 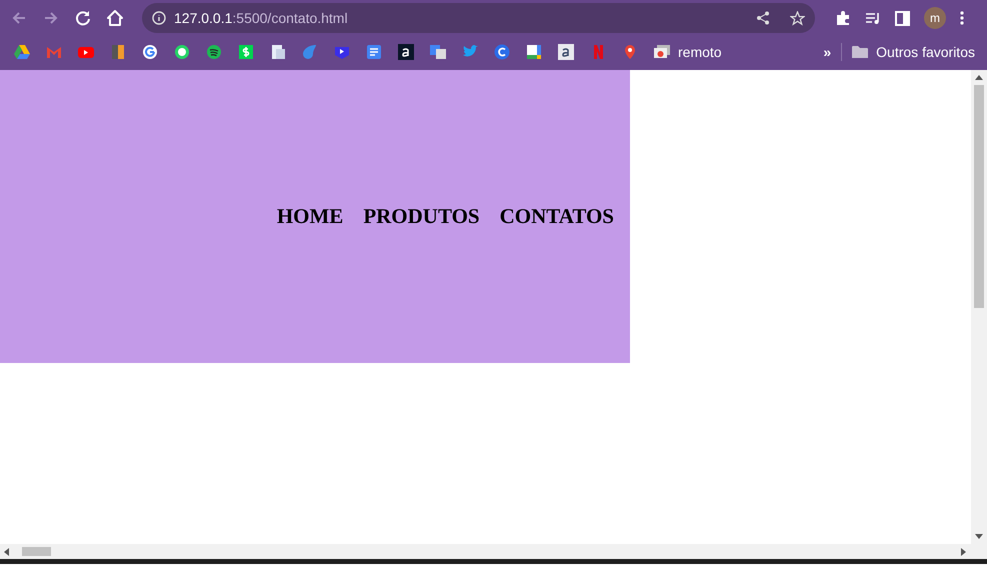 I want to click on dollar-icon, so click(x=246, y=52).